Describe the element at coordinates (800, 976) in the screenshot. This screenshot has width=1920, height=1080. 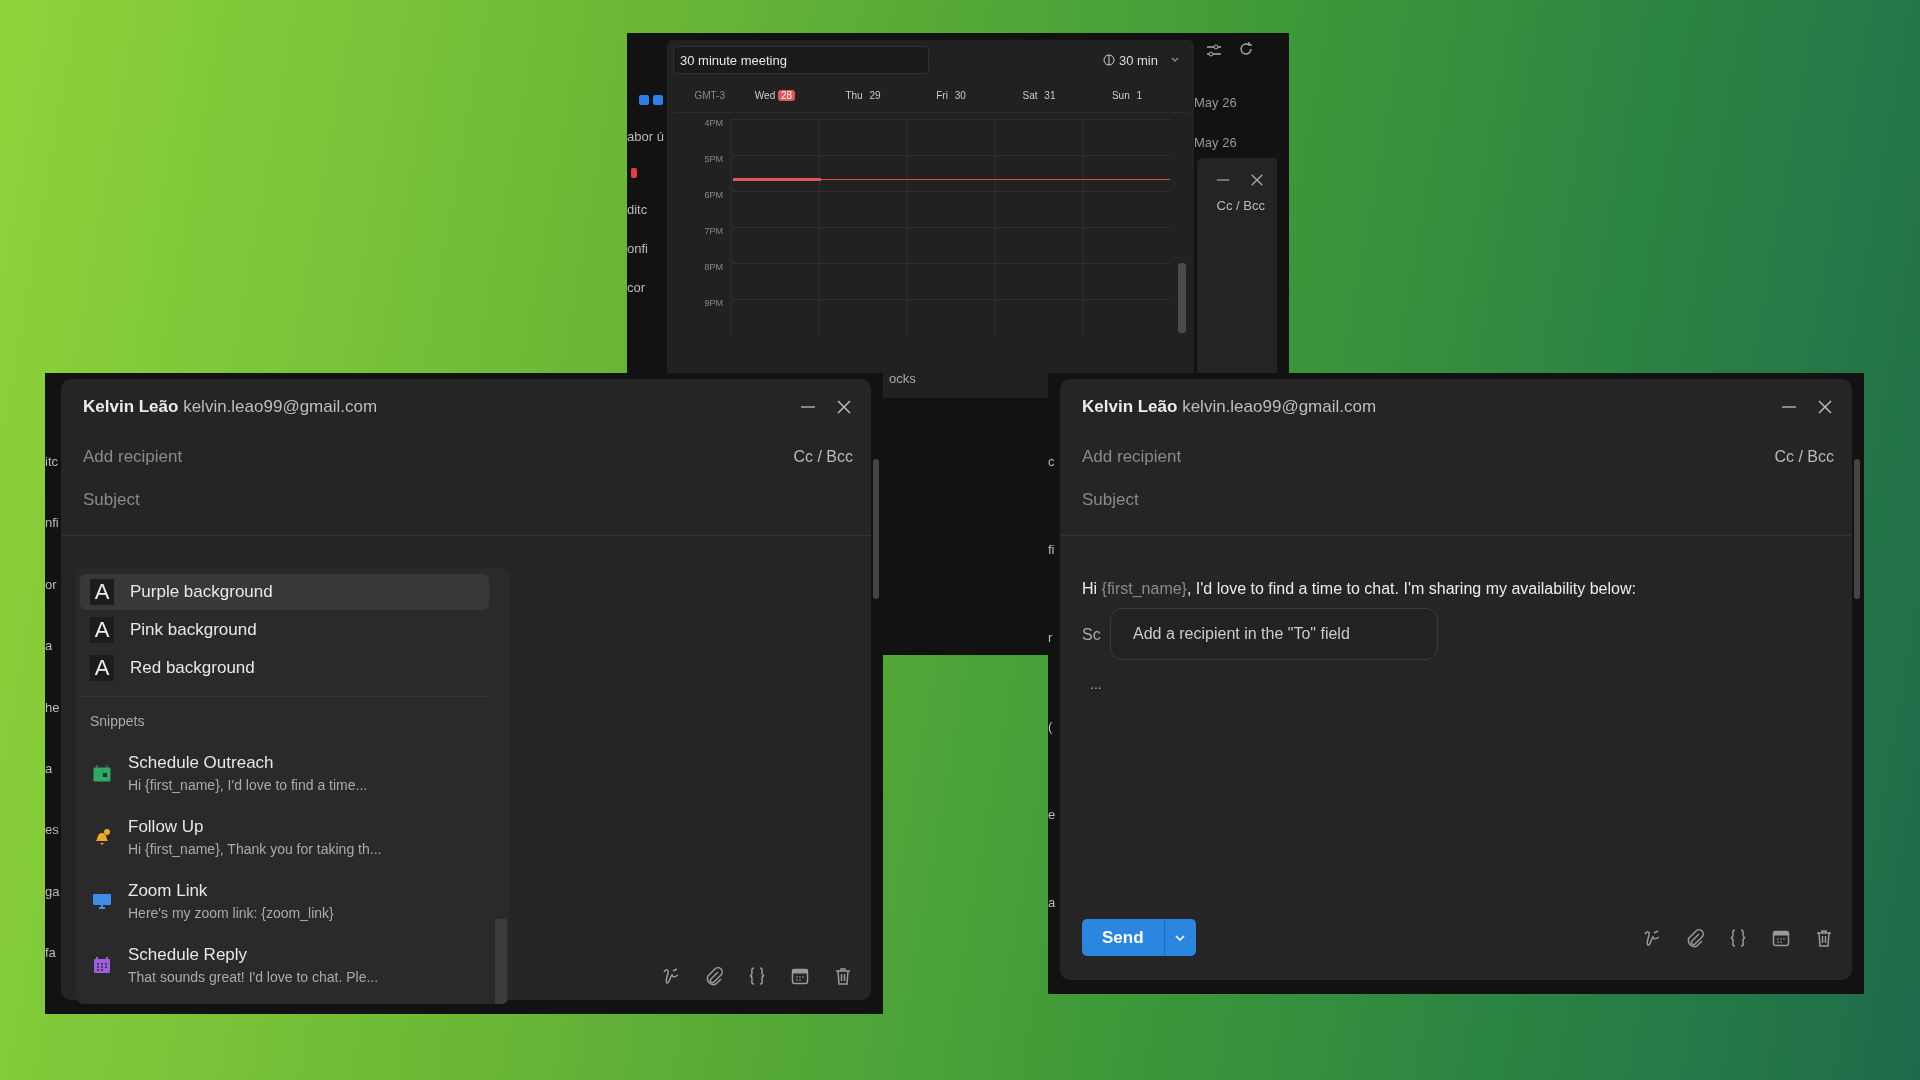
I see `calendar-icon` at that location.